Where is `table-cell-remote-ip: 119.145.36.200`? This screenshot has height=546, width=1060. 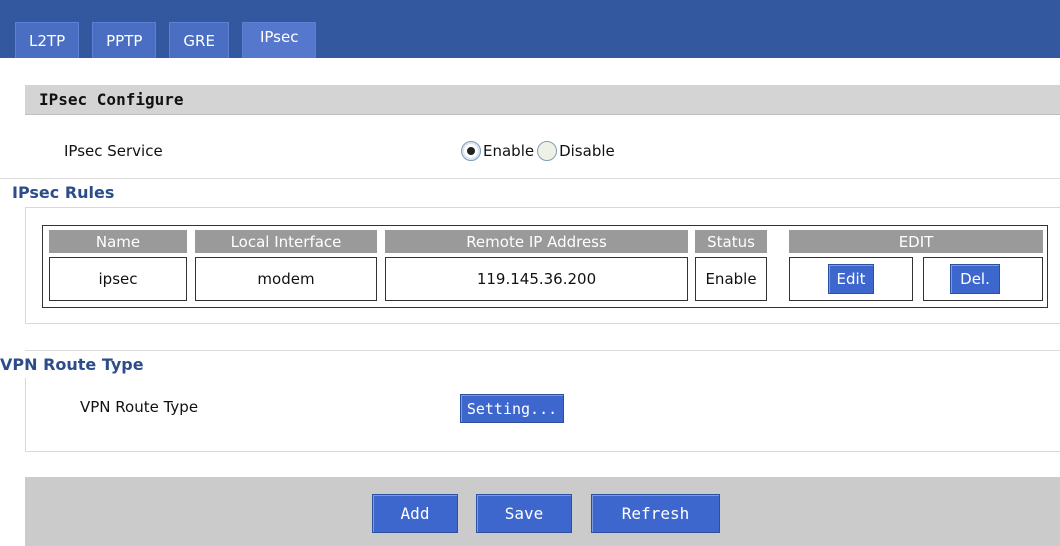 table-cell-remote-ip: 119.145.36.200 is located at coordinates (536, 279).